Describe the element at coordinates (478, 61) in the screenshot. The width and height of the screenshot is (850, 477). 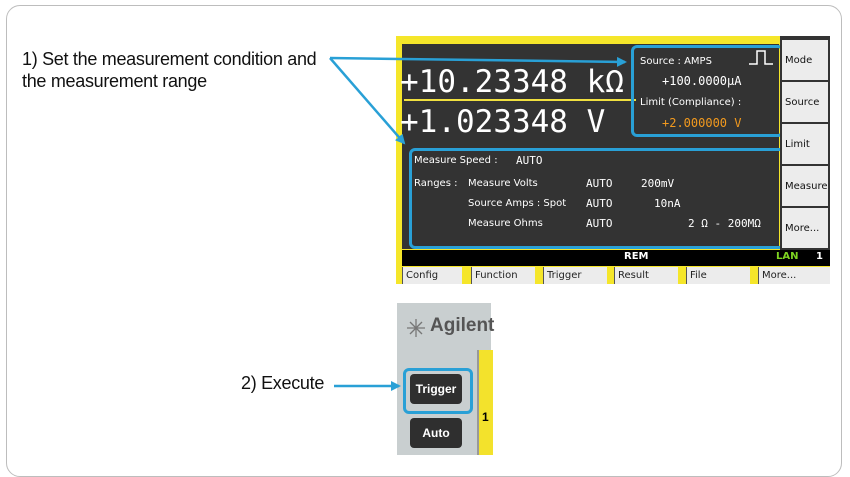
I see `arrow-to-source` at that location.